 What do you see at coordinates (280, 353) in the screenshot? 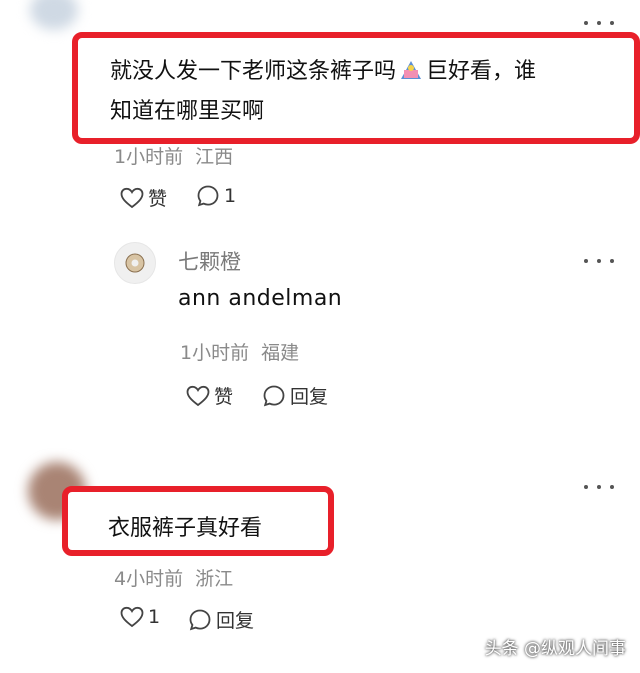
I see `reply-location: 福建` at bounding box center [280, 353].